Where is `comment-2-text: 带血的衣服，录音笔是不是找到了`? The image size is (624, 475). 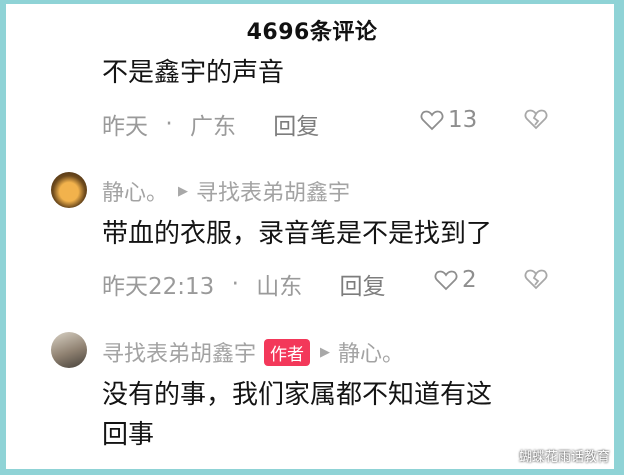 comment-2-text: 带血的衣服，录音笔是不是找到了 is located at coordinates (297, 234).